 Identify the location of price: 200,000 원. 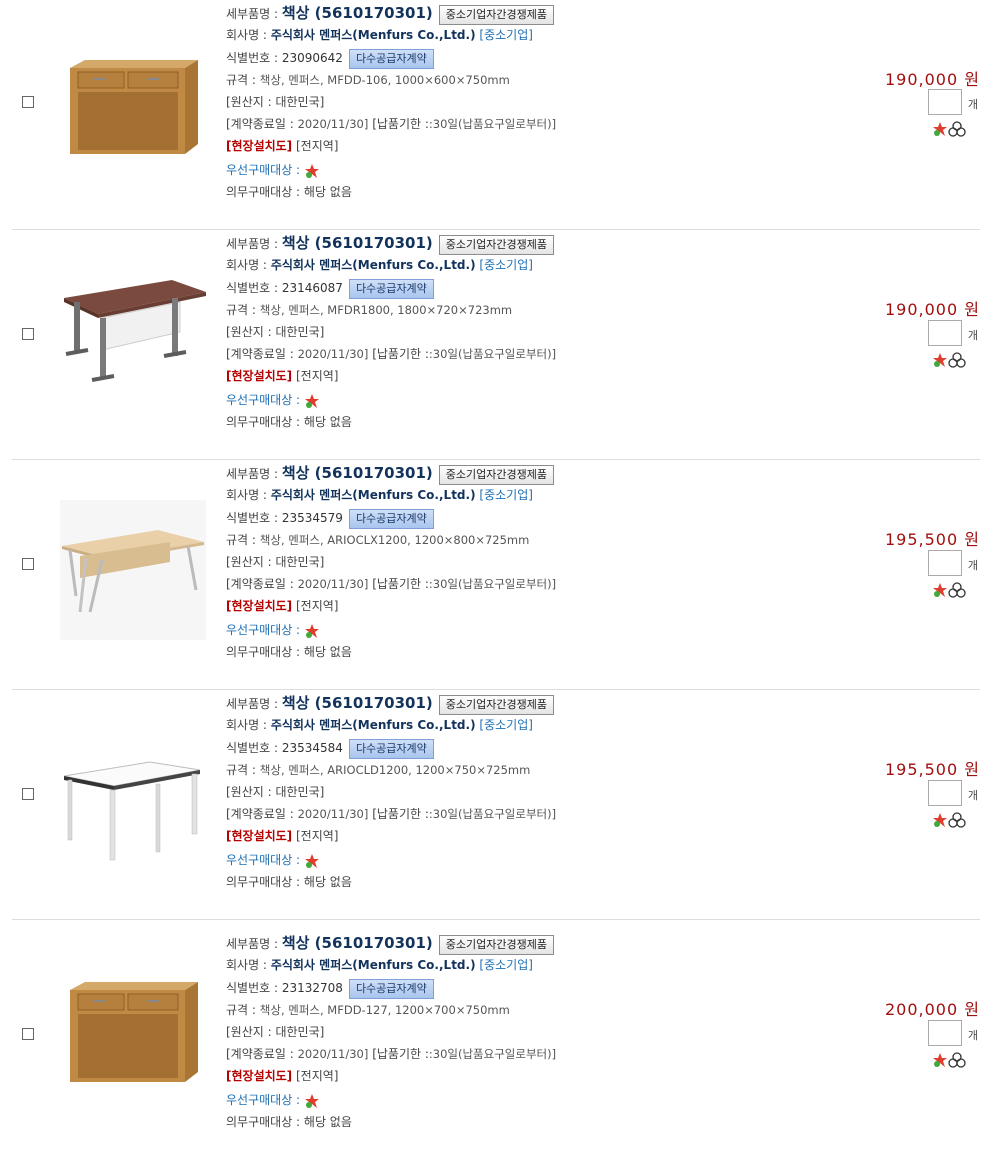
(880, 1008).